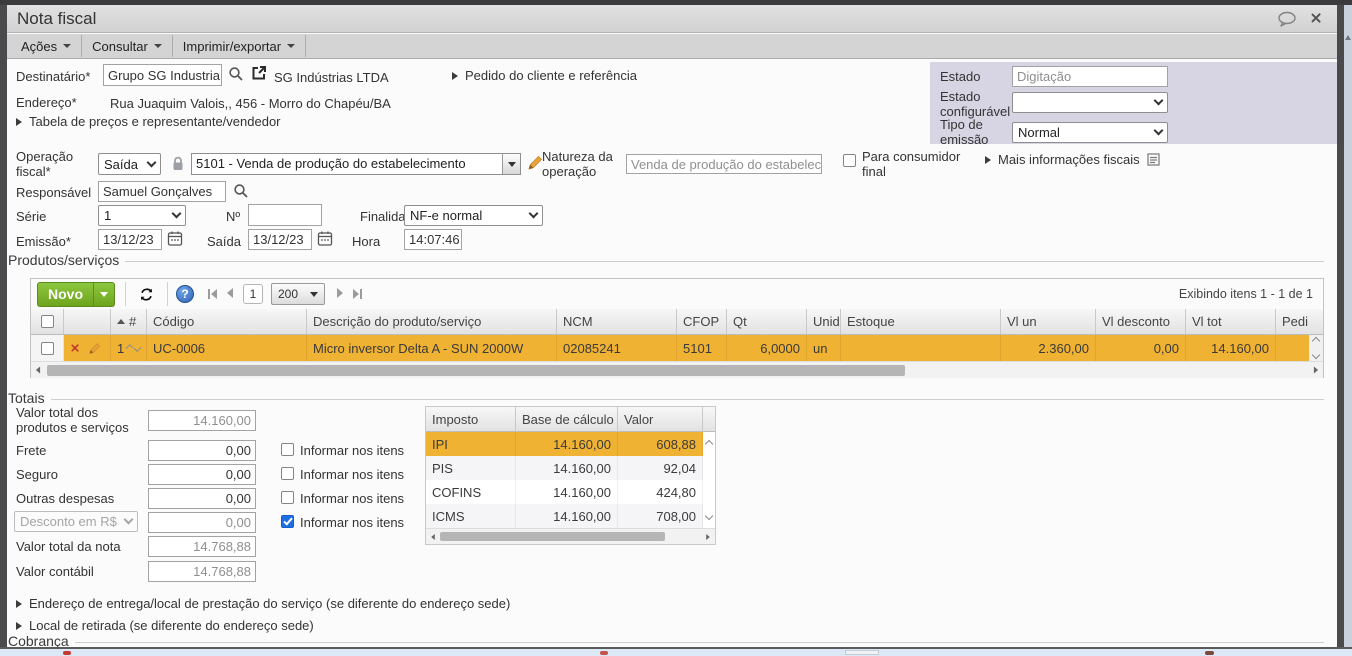 This screenshot has width=1352, height=656. What do you see at coordinates (570, 492) in the screenshot?
I see `table-row: COFINS 14.160,00 424,80` at bounding box center [570, 492].